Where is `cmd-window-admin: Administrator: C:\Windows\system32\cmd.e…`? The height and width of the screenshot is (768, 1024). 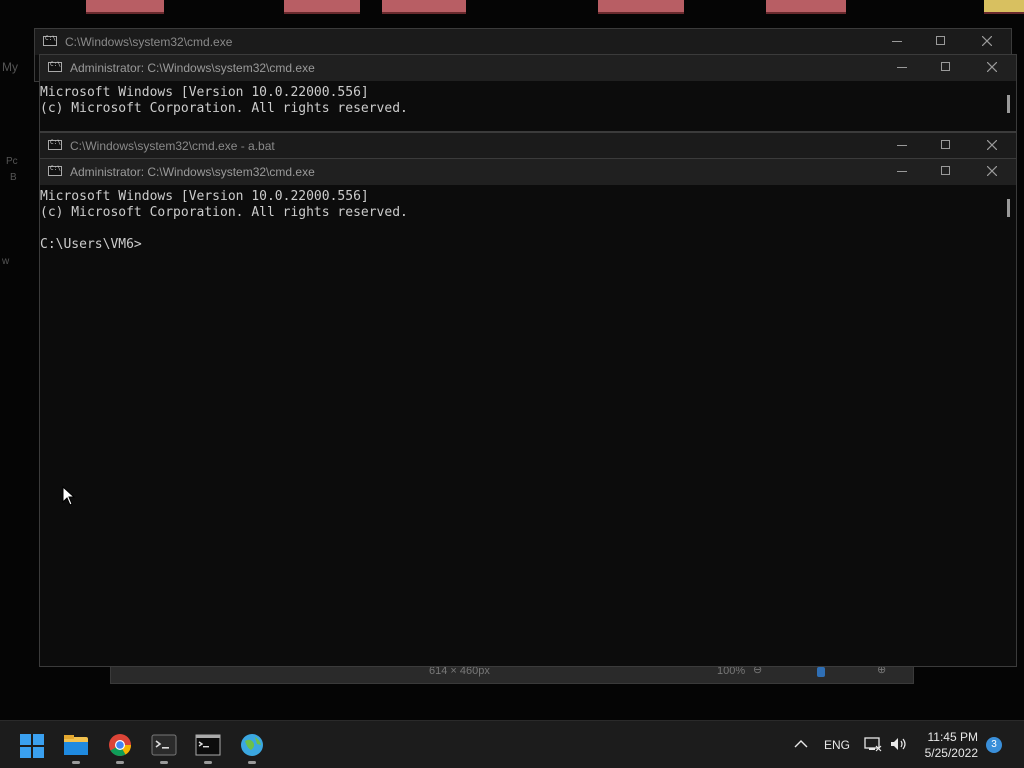
cmd-window-admin: Administrator: C:\Windows\system32\cmd.e… is located at coordinates (528, 93).